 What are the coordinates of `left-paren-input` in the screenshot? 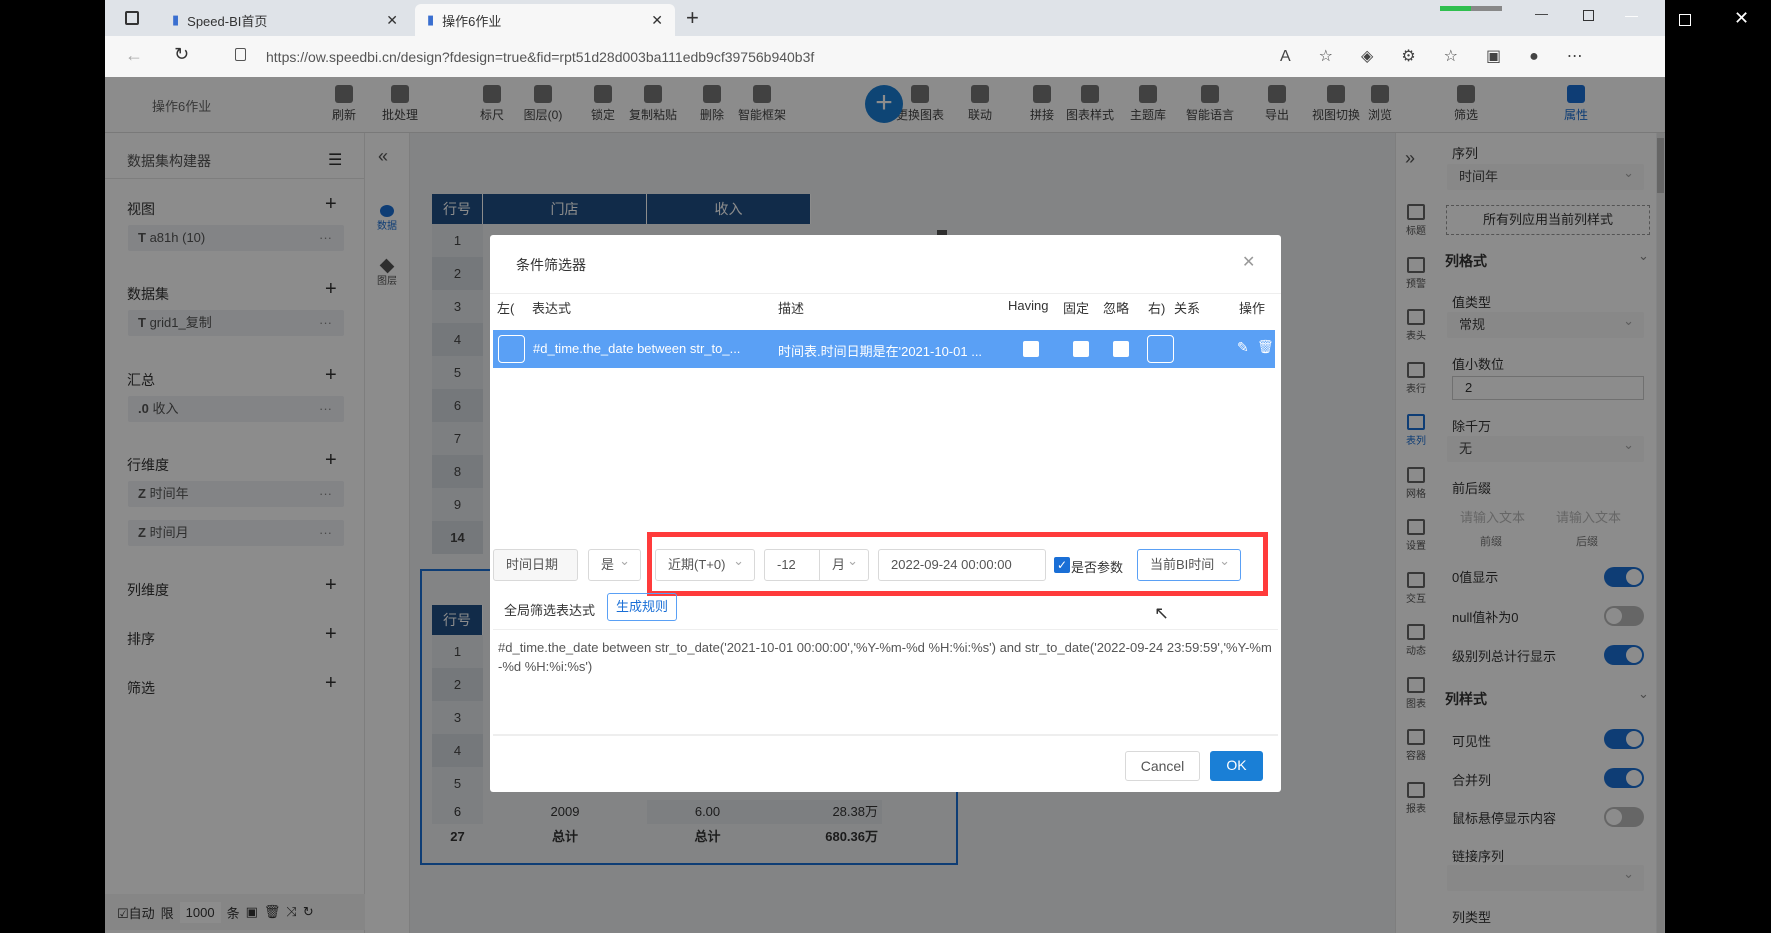 It's located at (511, 349).